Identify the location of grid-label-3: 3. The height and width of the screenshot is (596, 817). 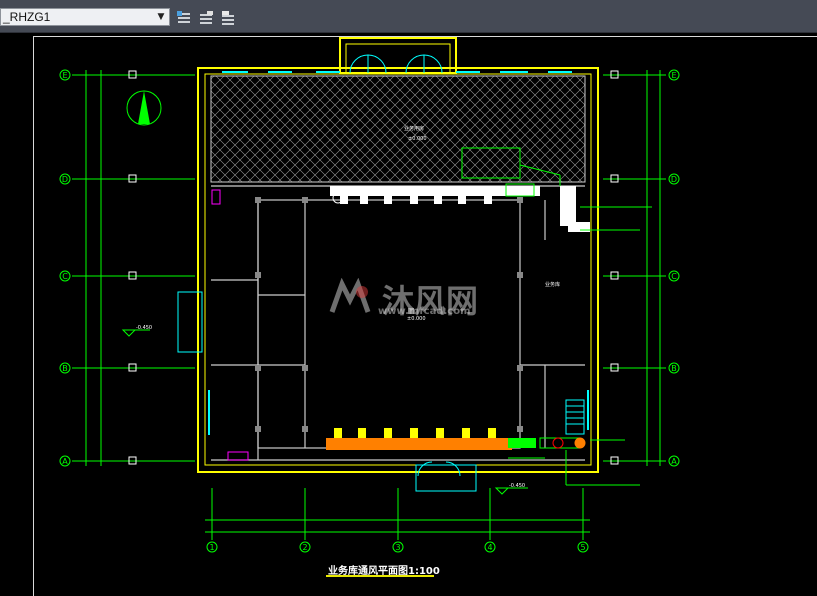
(397, 547).